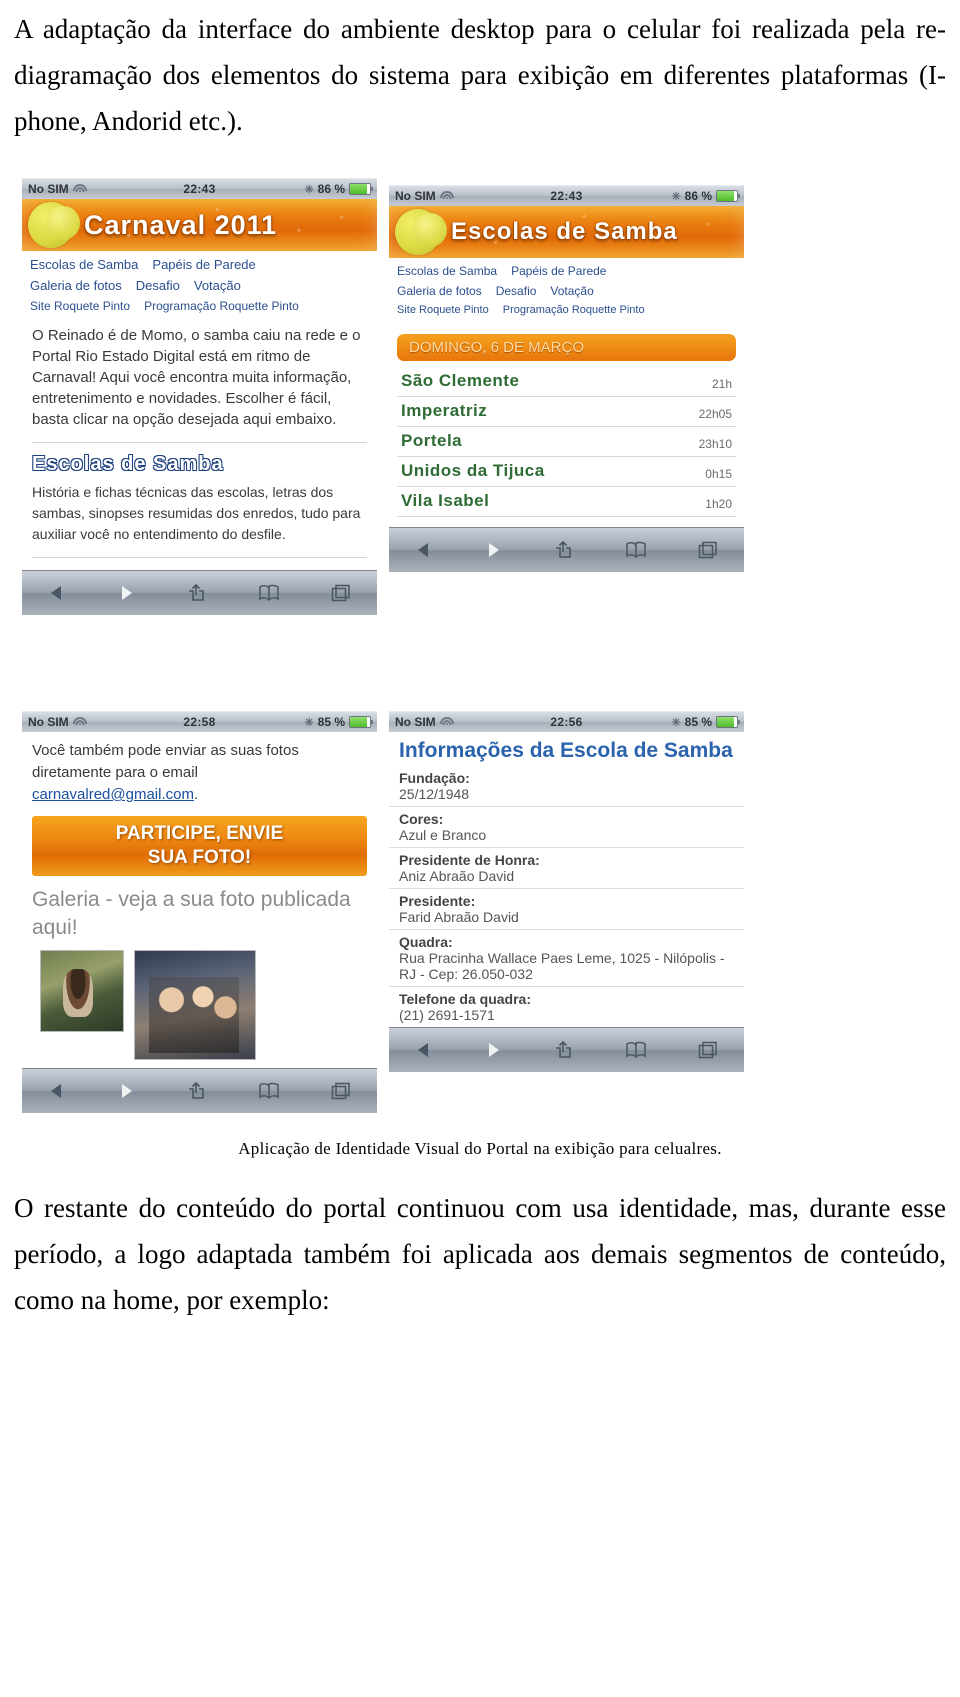 This screenshot has height=1697, width=960. What do you see at coordinates (447, 1015) in the screenshot?
I see `info-value: (21) 2691-1571` at bounding box center [447, 1015].